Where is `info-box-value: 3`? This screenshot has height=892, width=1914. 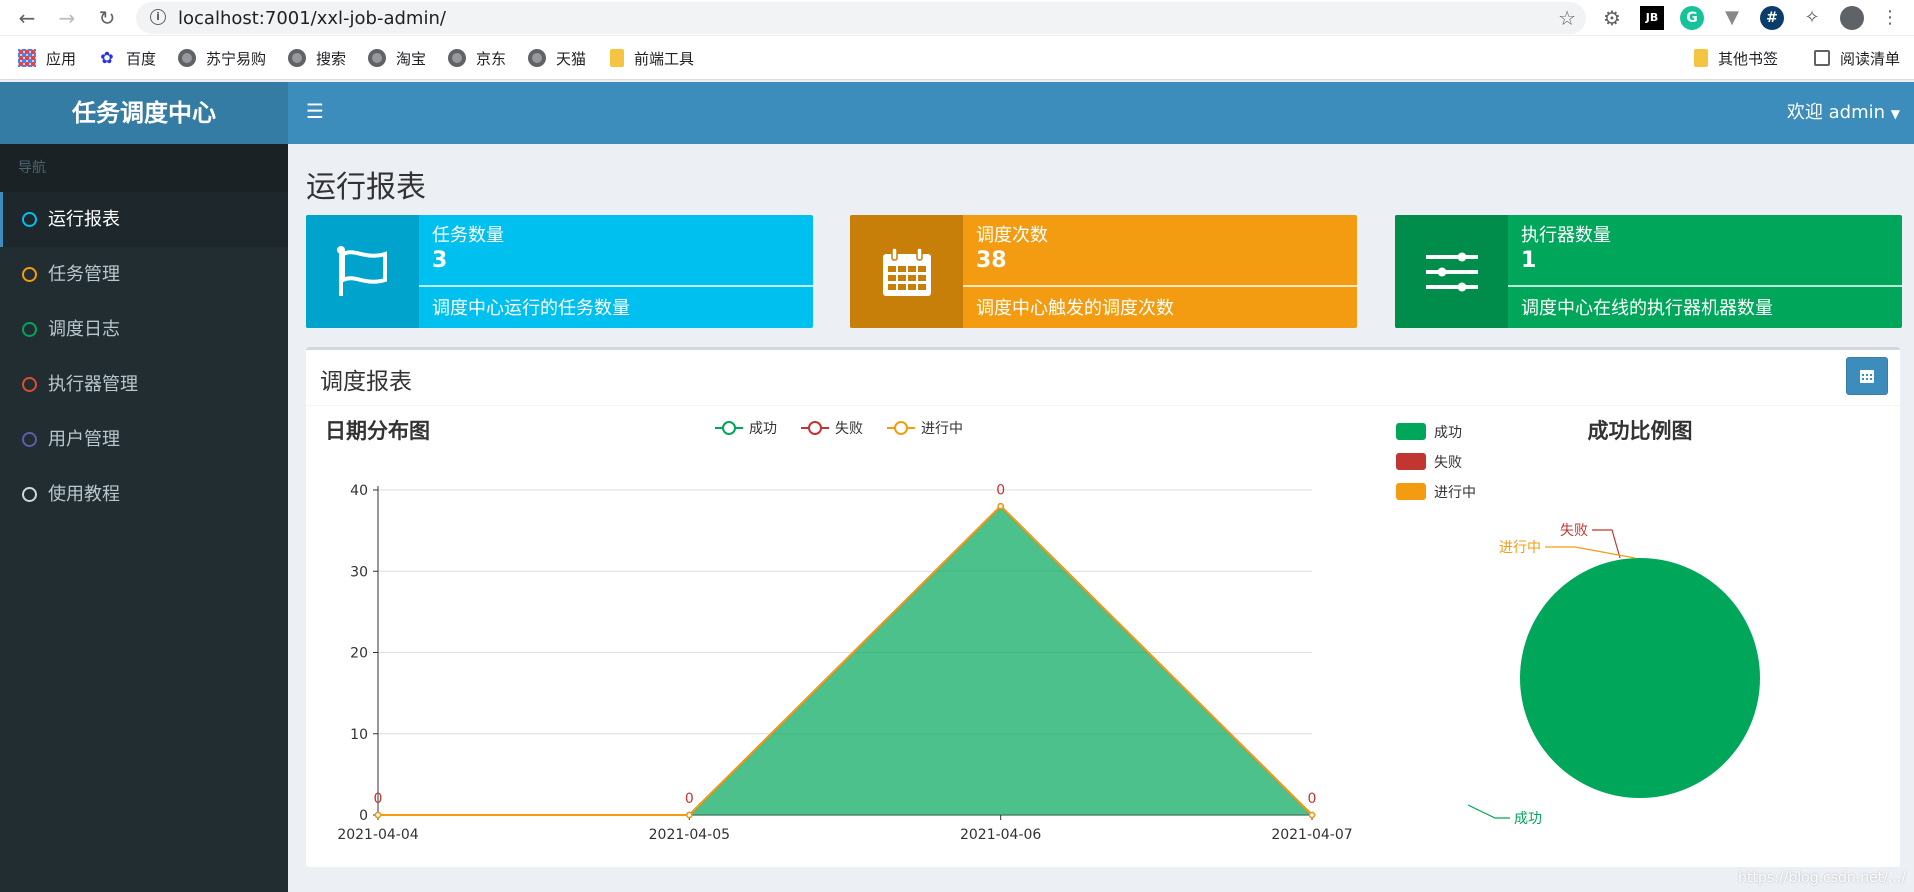
info-box-value: 3 is located at coordinates (440, 260).